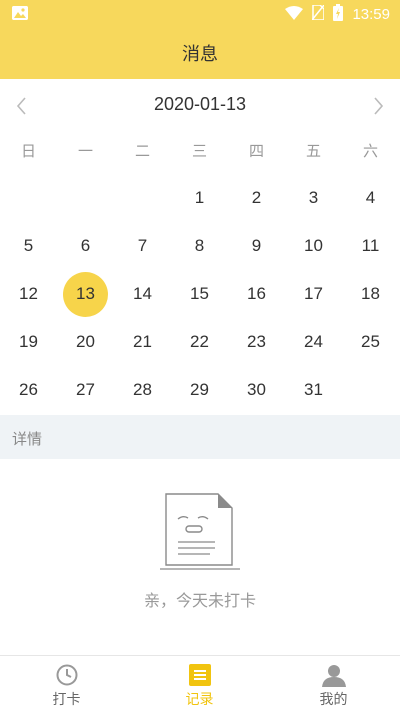 The width and height of the screenshot is (400, 712). I want to click on tab-clock-in: 打卡, so click(66, 684).